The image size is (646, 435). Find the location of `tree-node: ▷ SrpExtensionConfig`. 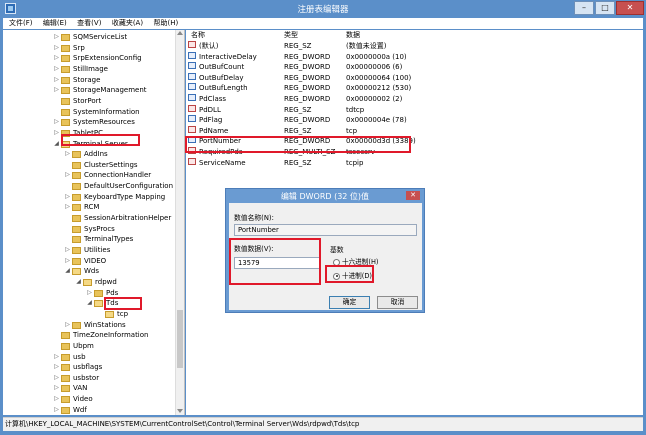

tree-node: ▷ SrpExtensionConfig is located at coordinates (97, 58).